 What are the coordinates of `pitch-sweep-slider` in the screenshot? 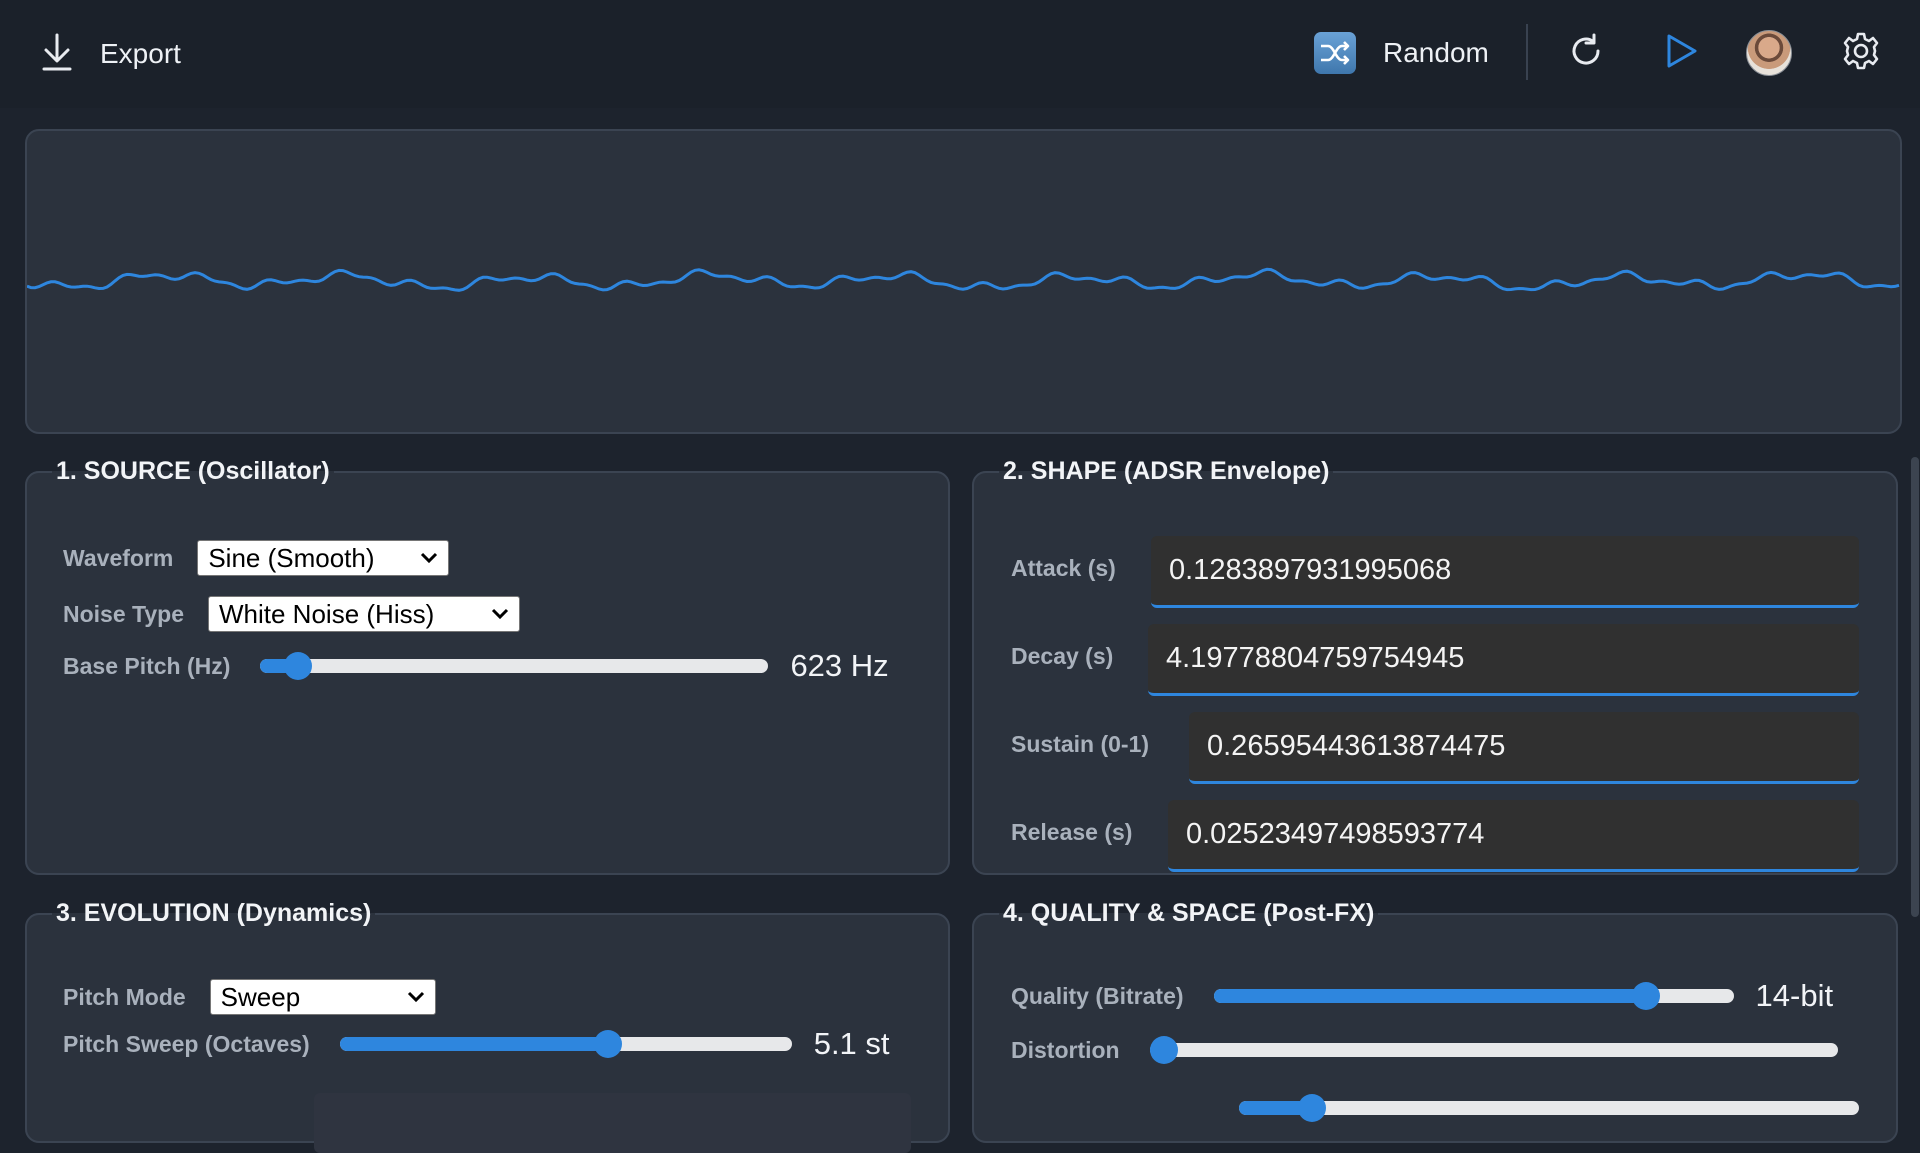 It's located at (565, 1044).